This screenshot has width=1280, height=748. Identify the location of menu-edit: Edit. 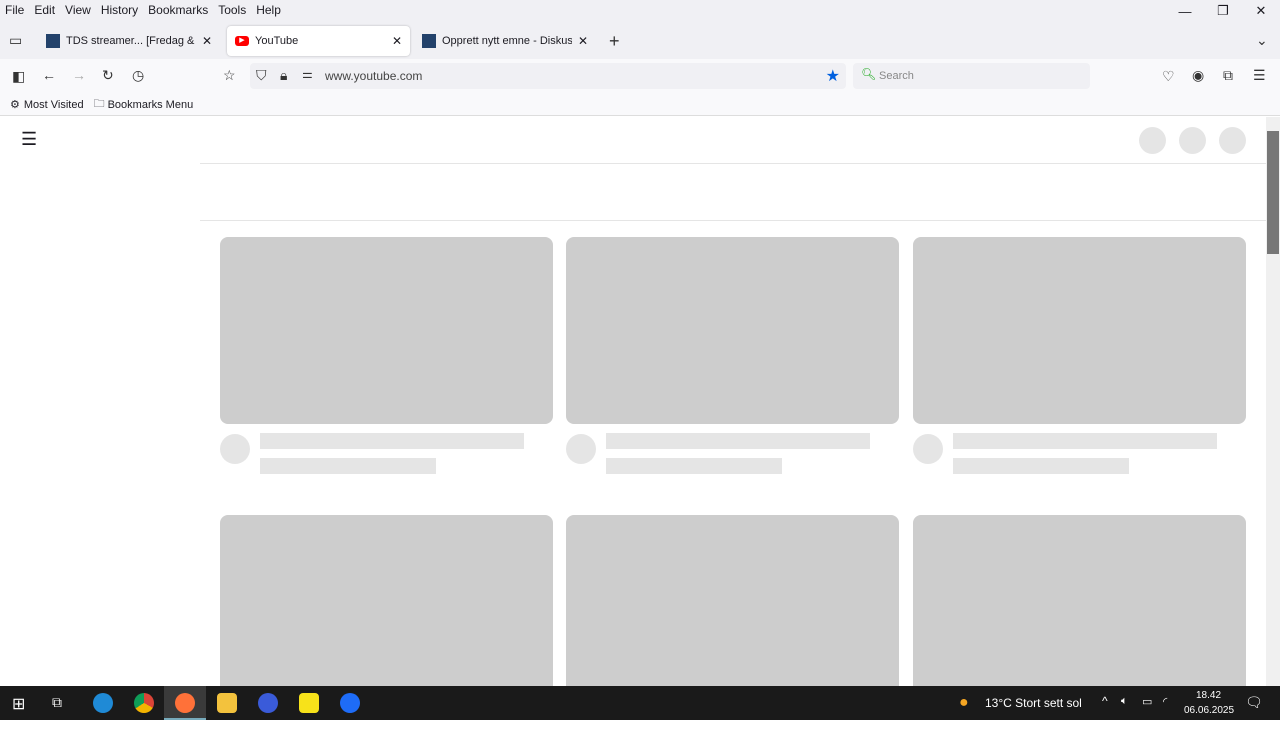
(44, 10).